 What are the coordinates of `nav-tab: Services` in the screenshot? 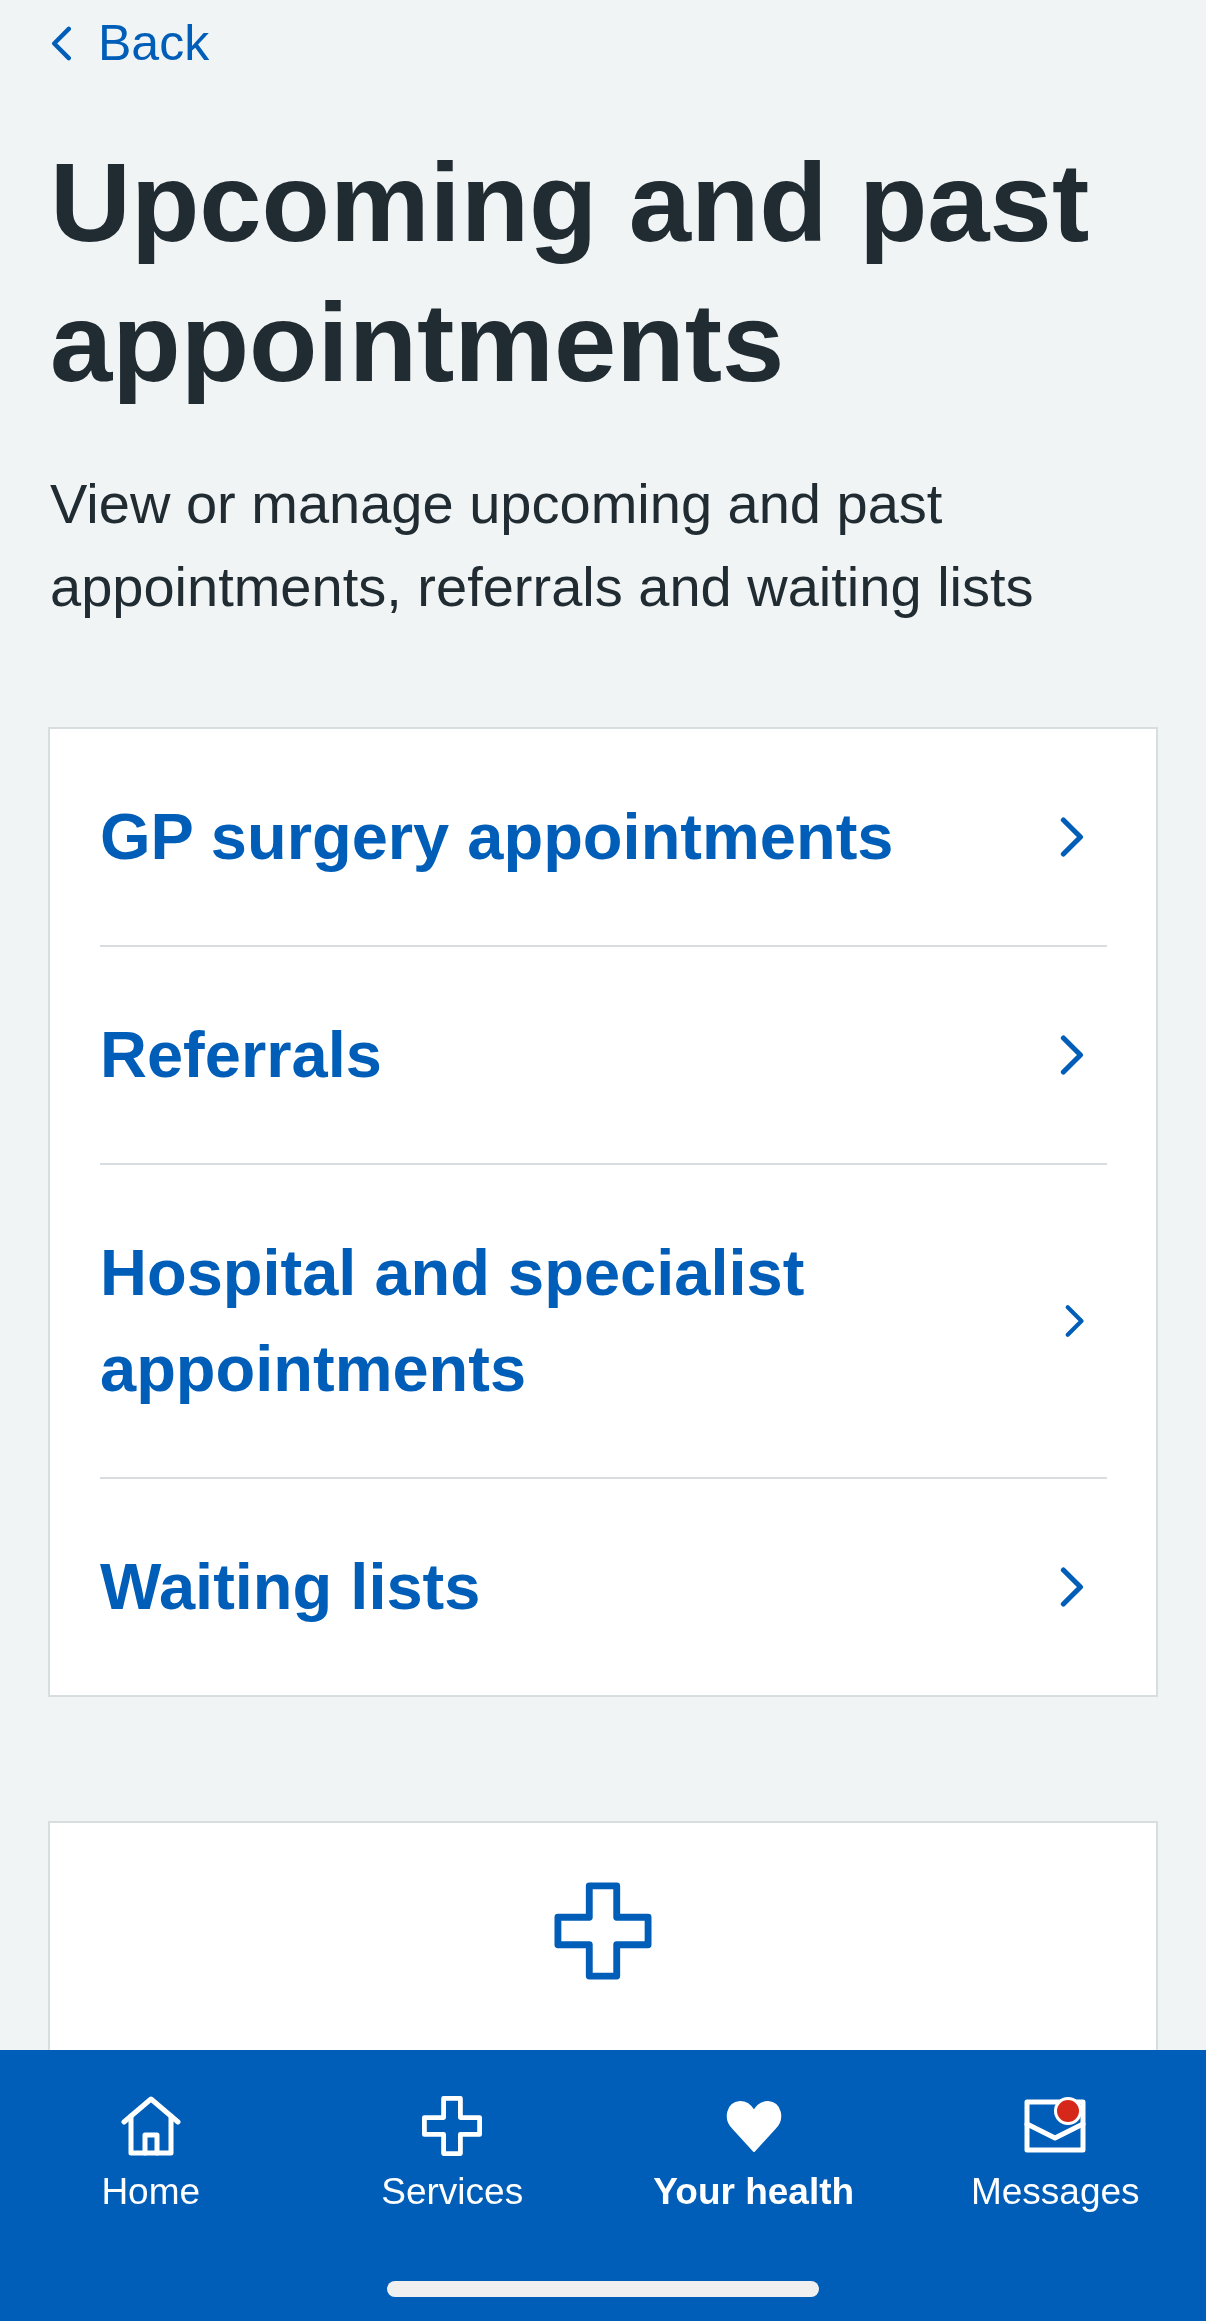 It's located at (452, 2154).